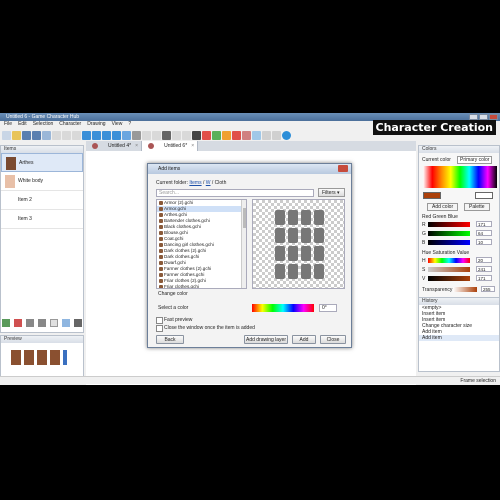 Image resolution: width=500 pixels, height=500 pixels. What do you see at coordinates (208, 183) in the screenshot?
I see `breadcrumb-w: W` at bounding box center [208, 183].